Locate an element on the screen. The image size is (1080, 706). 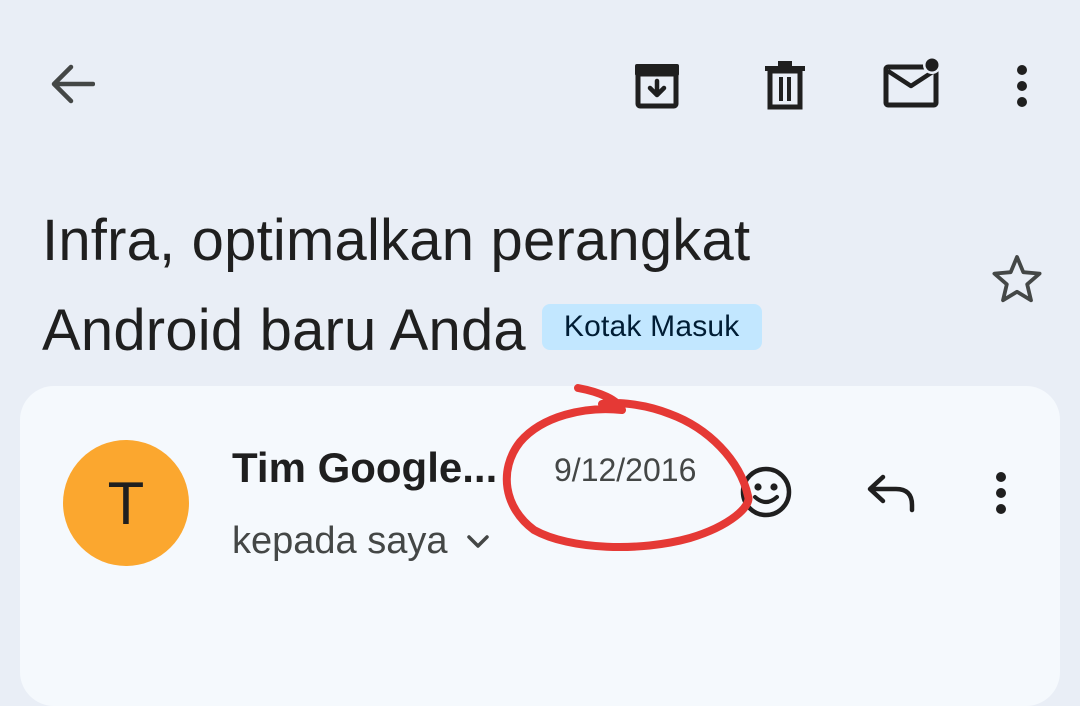
sender-avatar: T is located at coordinates (126, 503).